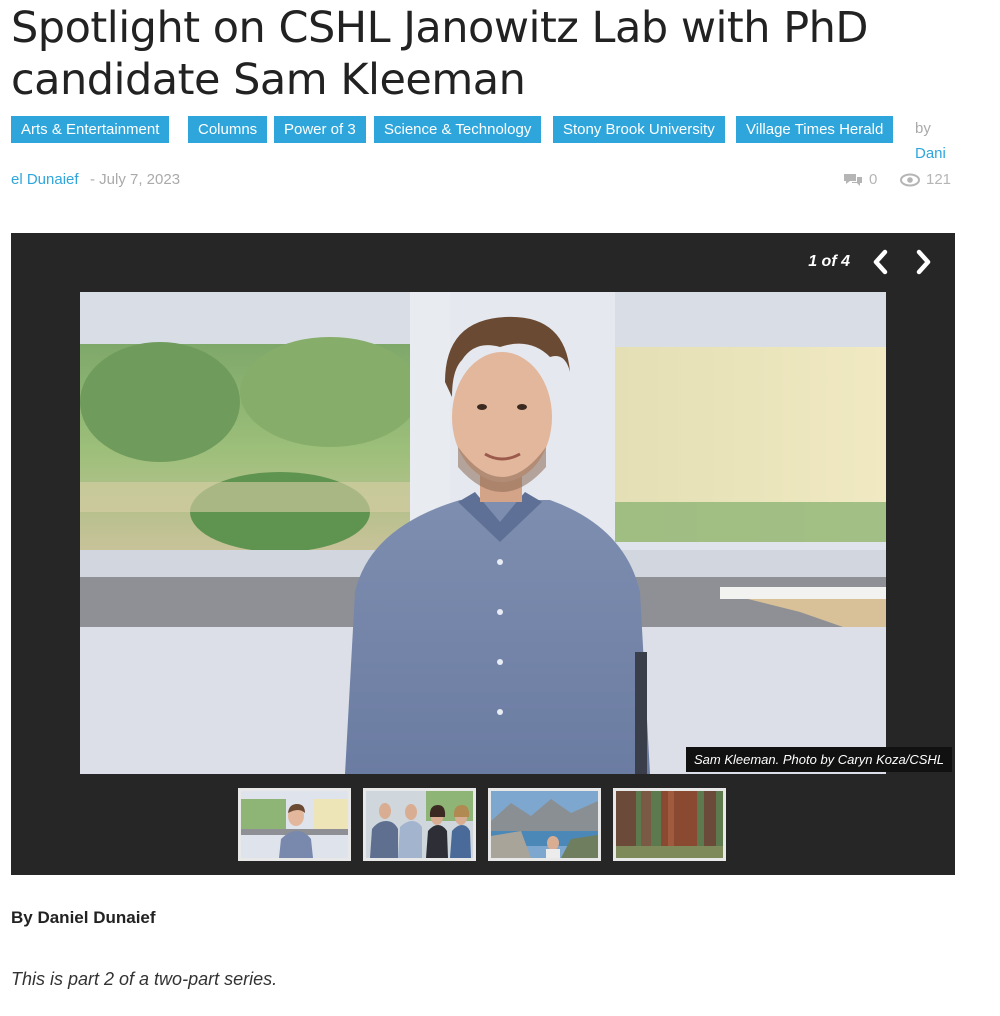 This screenshot has width=1000, height=1016. I want to click on eye-icon, so click(910, 179).